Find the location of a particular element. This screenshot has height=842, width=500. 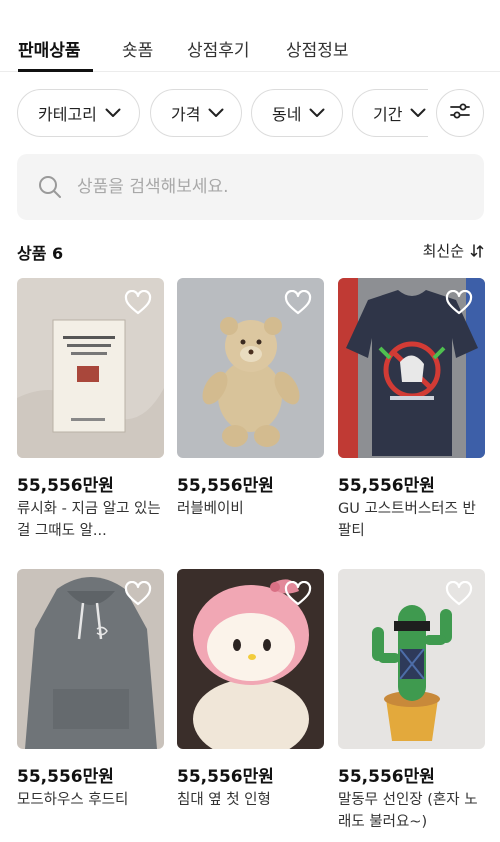

sliders-icon is located at coordinates (460, 113).